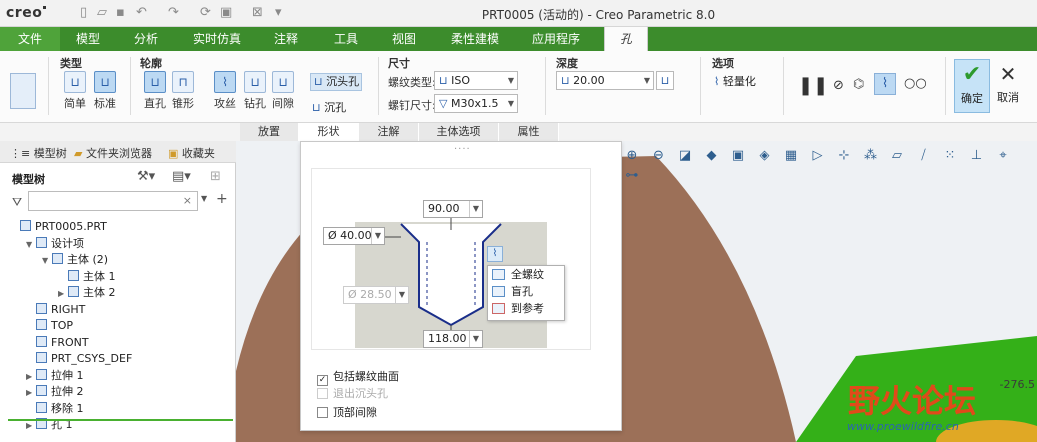  I want to click on tree-item: RIGHT, so click(55, 310).